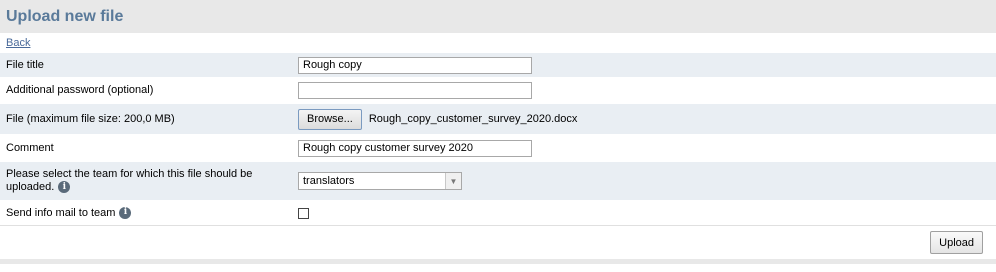 The width and height of the screenshot is (996, 272). Describe the element at coordinates (498, 212) in the screenshot. I see `send-mail-row: Send info mail to team i` at that location.